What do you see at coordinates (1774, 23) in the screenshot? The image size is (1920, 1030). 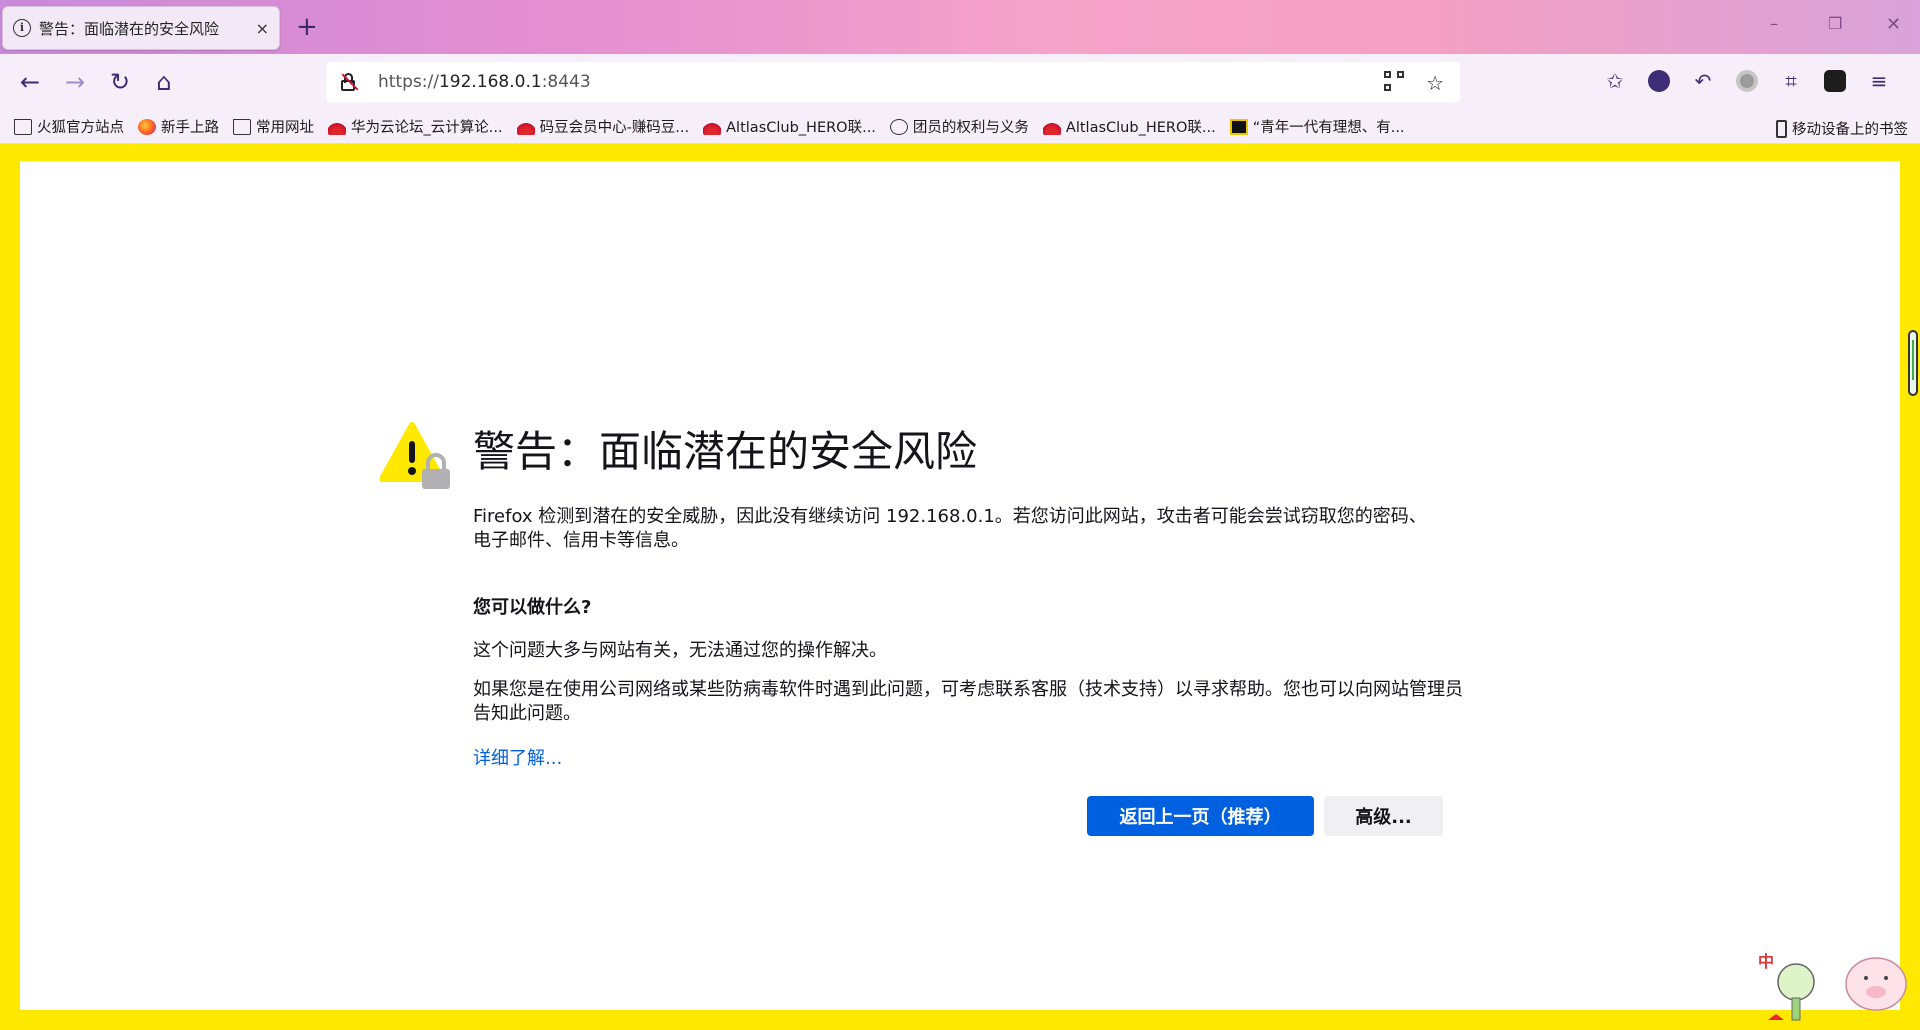 I see `minimize-button: –` at bounding box center [1774, 23].